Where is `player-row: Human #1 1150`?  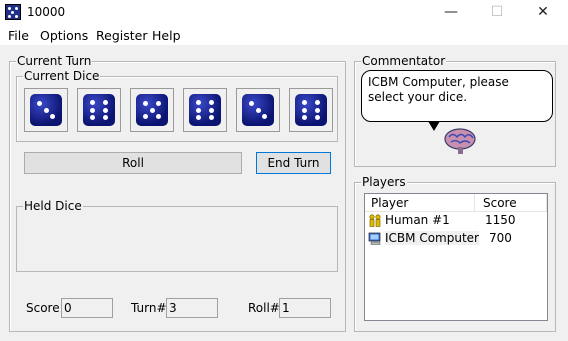 player-row: Human #1 1150 is located at coordinates (456, 220).